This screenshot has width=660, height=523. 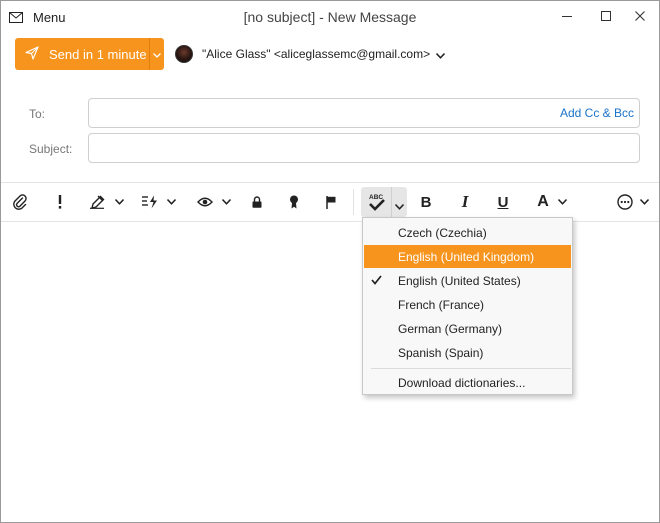 I want to click on priority-icon, so click(x=60, y=202).